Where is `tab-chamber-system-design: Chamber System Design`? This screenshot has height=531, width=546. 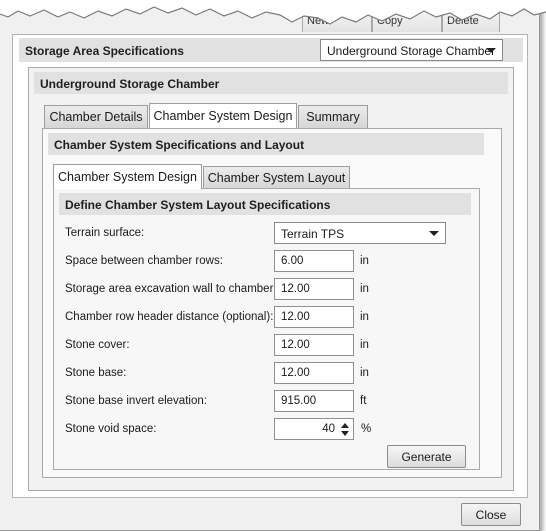 tab-chamber-system-design: Chamber System Design is located at coordinates (223, 115).